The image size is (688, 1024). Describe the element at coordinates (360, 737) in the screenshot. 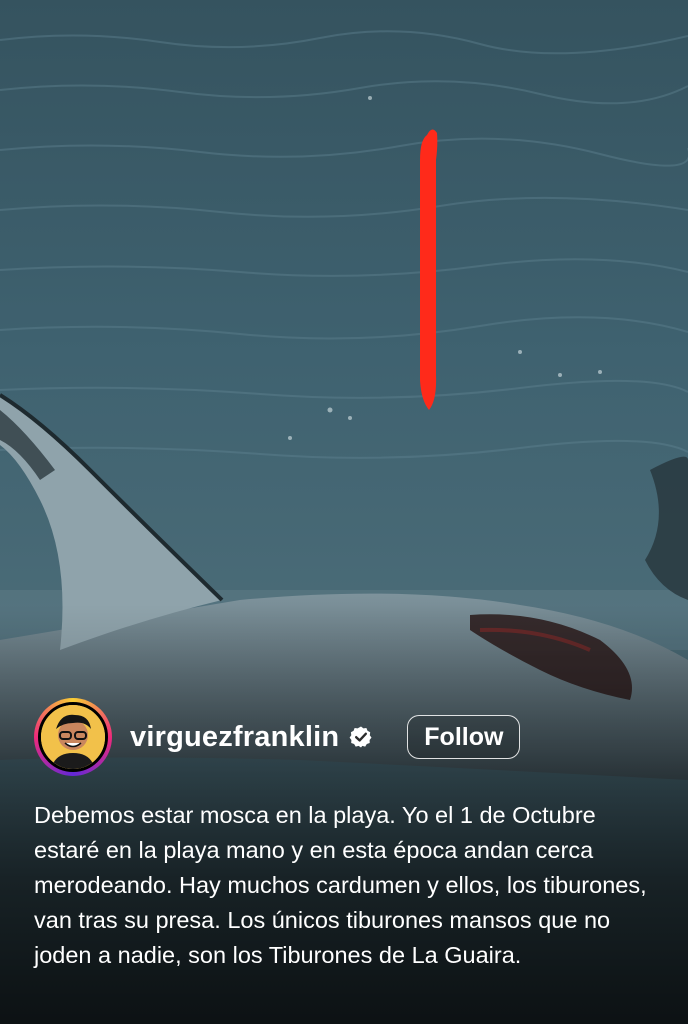

I see `verified-check-icon` at that location.